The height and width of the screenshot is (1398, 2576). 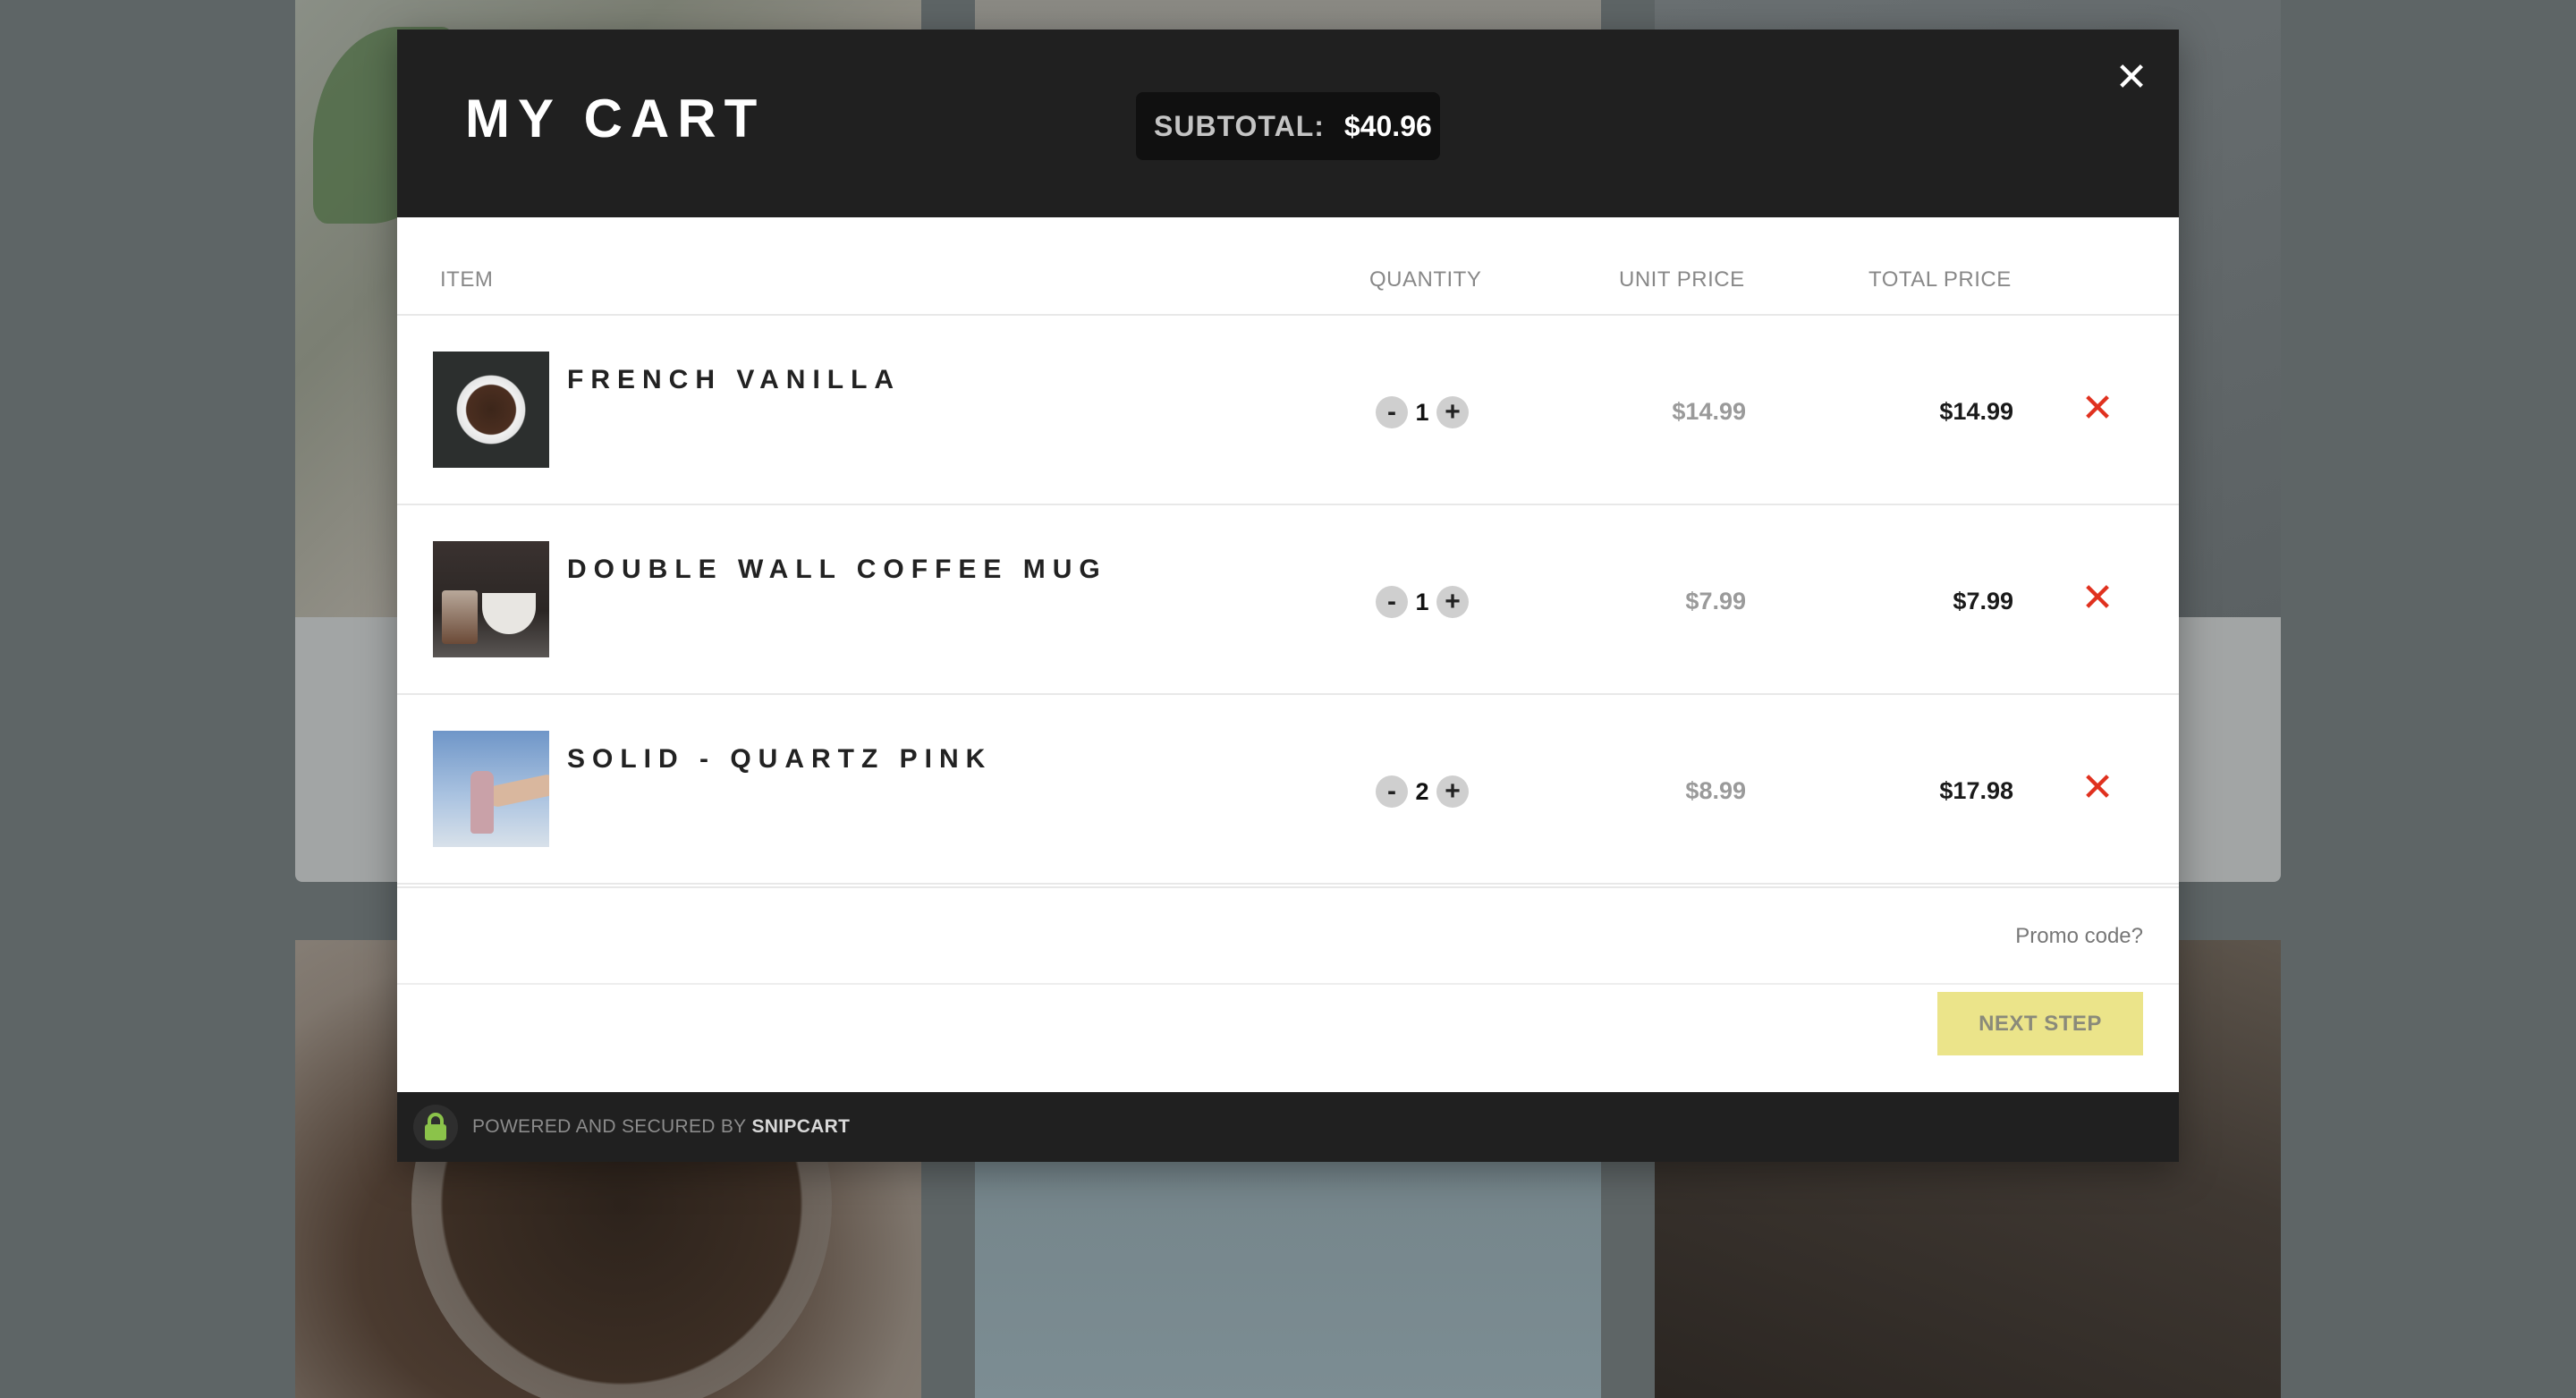 I want to click on unit-price: $14.99, so click(x=1709, y=411).